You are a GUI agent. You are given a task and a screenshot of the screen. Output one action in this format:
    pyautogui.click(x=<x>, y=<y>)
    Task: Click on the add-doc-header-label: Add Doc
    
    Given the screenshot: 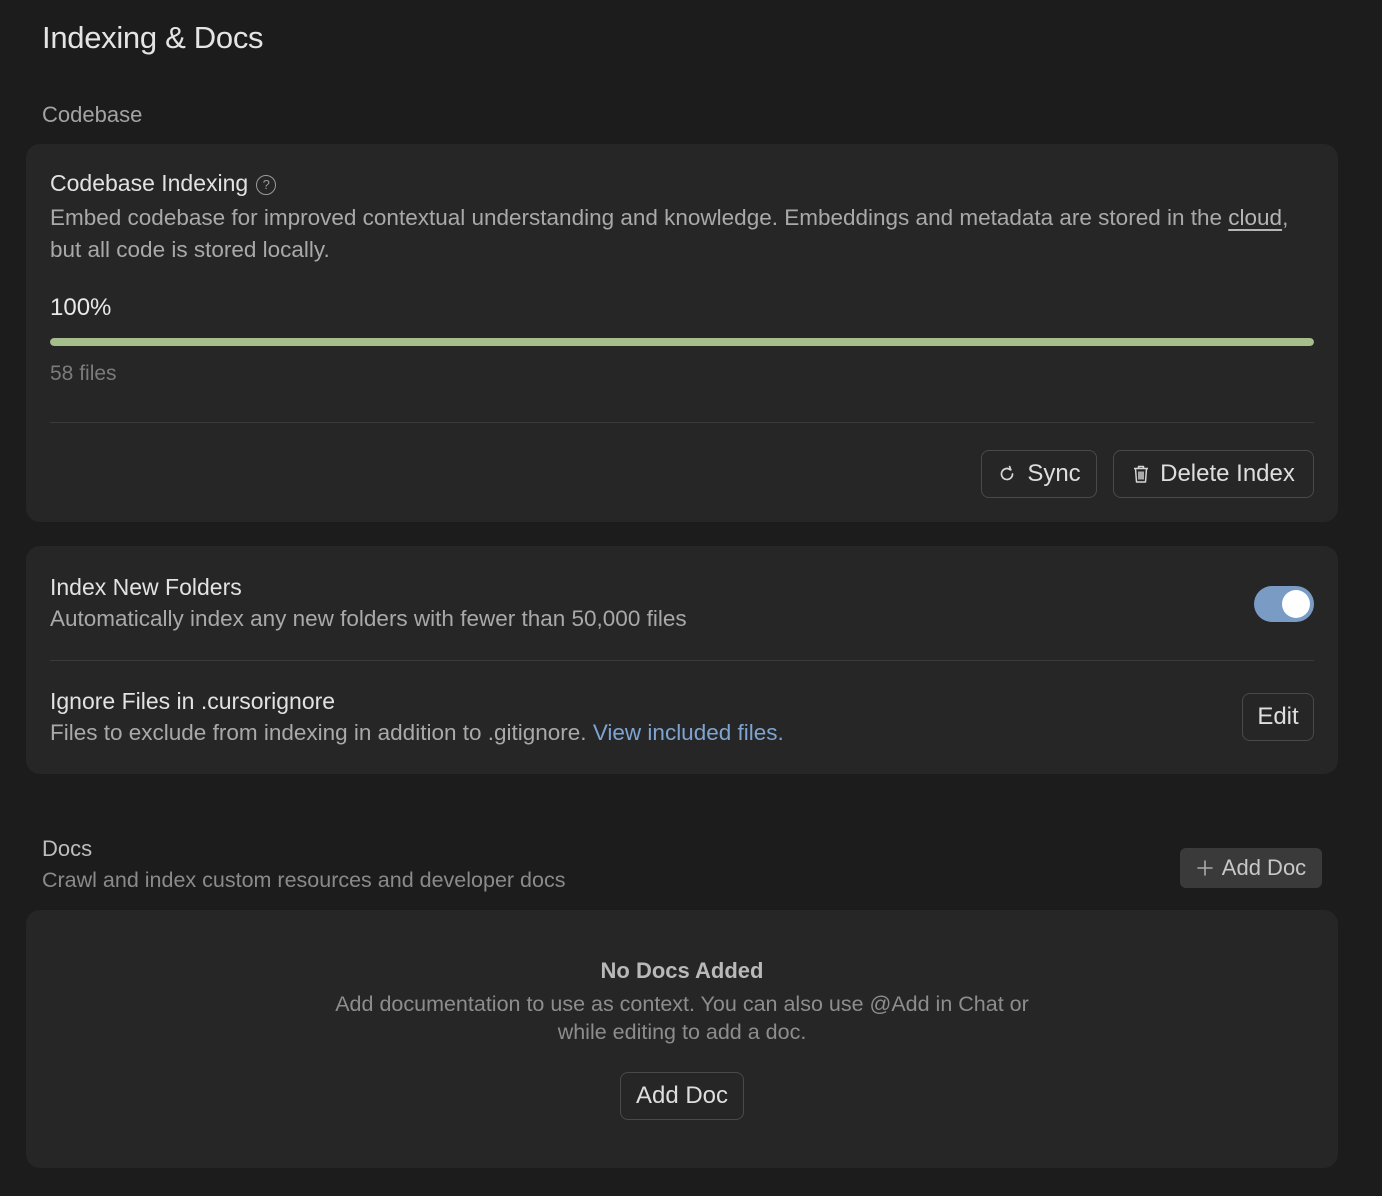 What is the action you would take?
    pyautogui.click(x=1264, y=867)
    